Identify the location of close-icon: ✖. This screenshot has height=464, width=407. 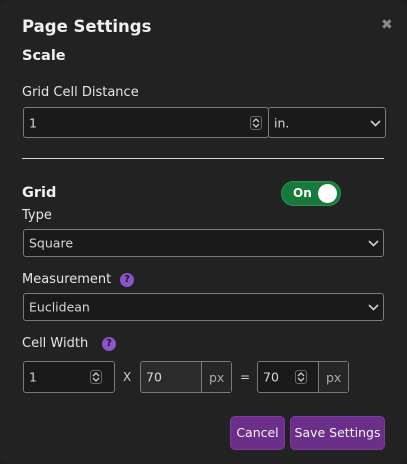
(387, 25).